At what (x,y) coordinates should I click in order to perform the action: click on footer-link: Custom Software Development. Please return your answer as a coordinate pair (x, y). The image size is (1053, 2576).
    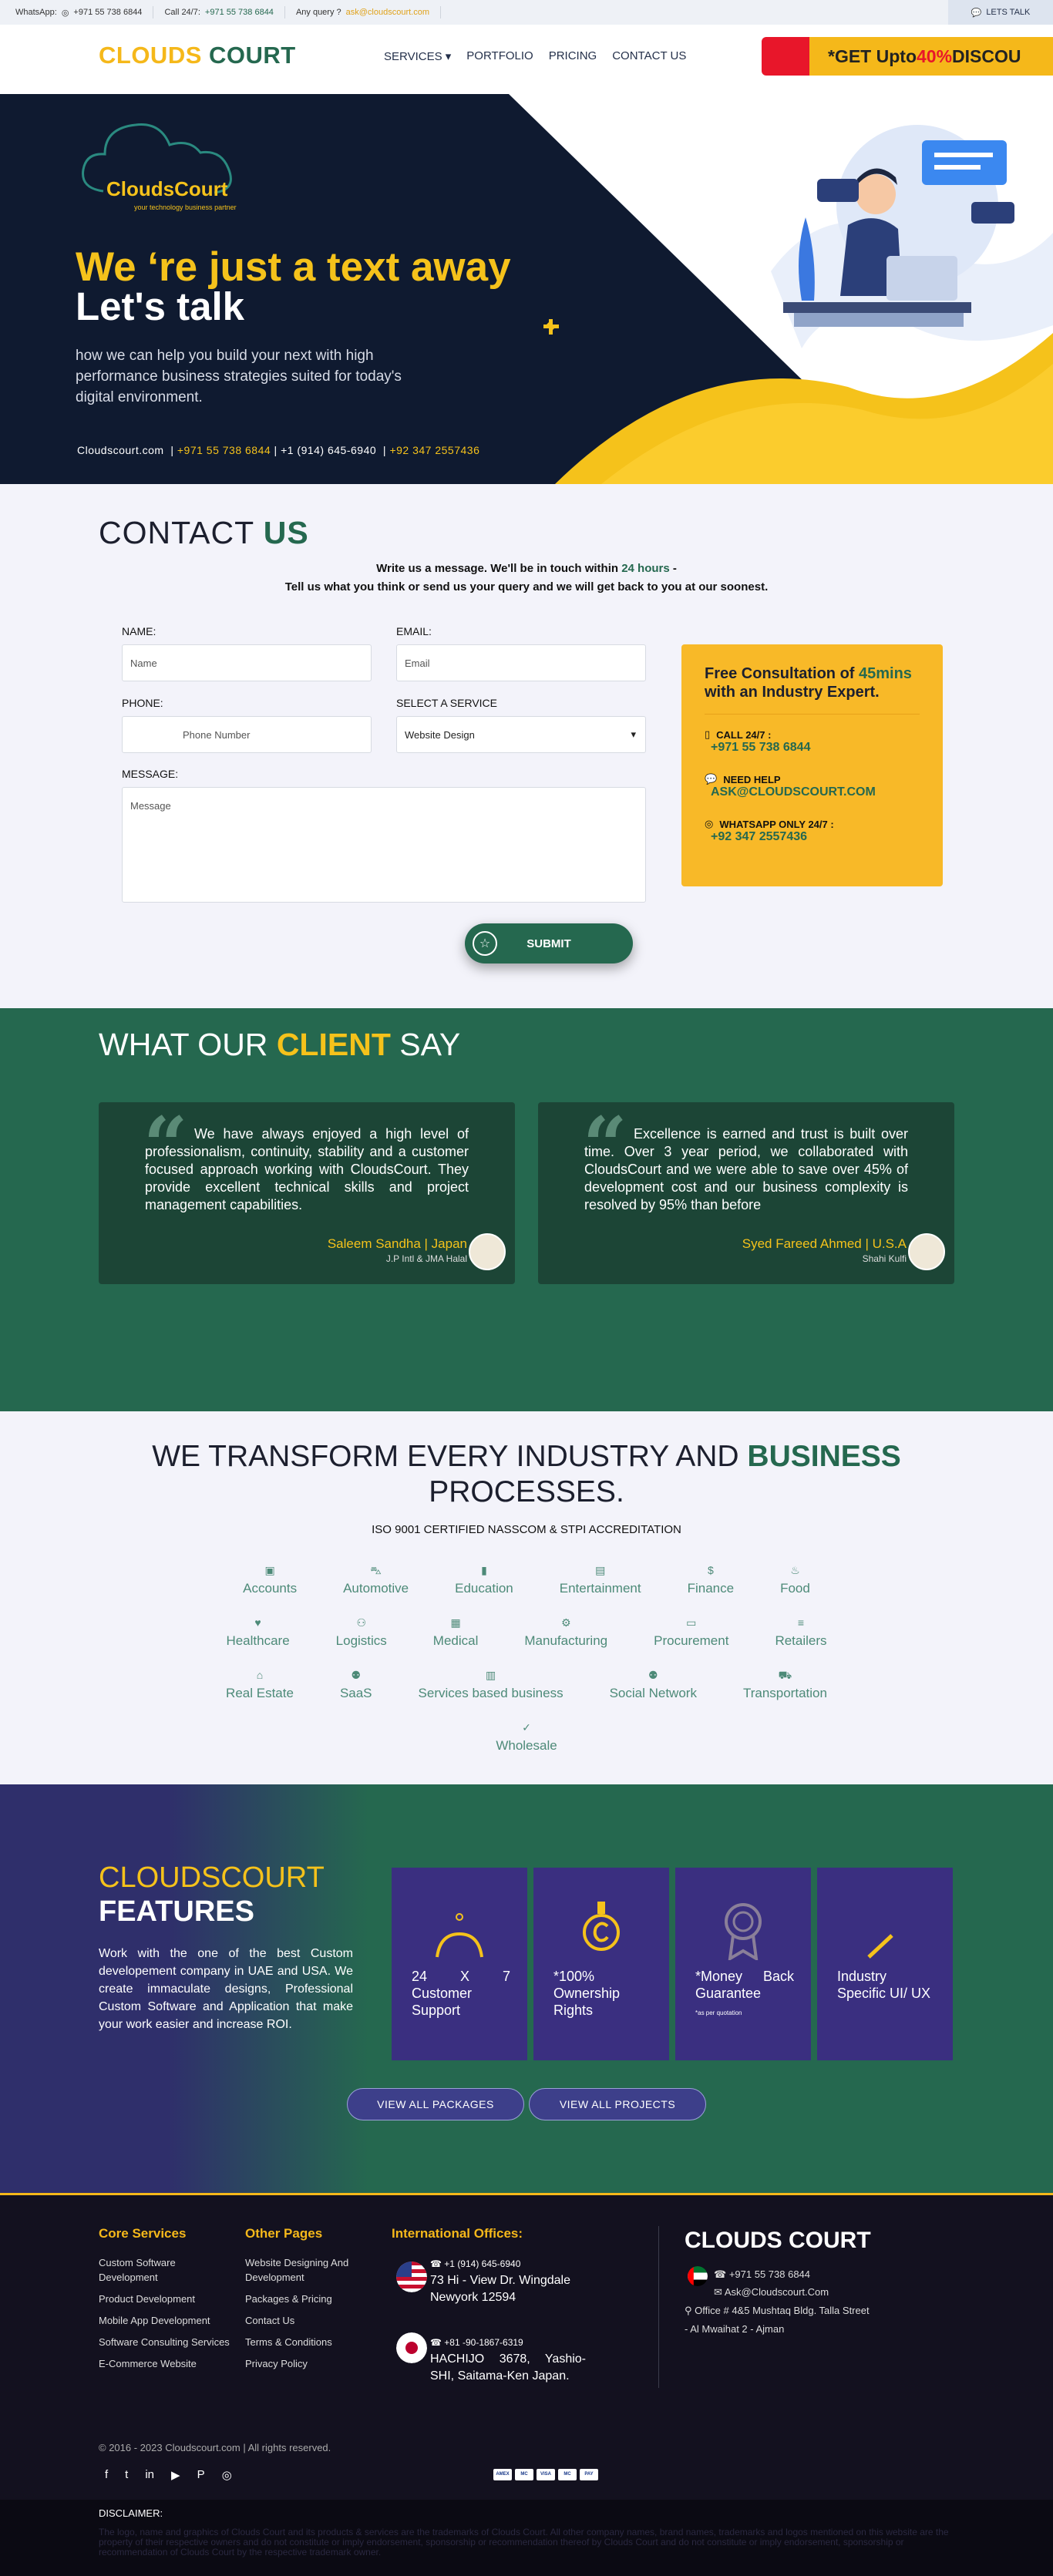
    Looking at the image, I should click on (165, 2270).